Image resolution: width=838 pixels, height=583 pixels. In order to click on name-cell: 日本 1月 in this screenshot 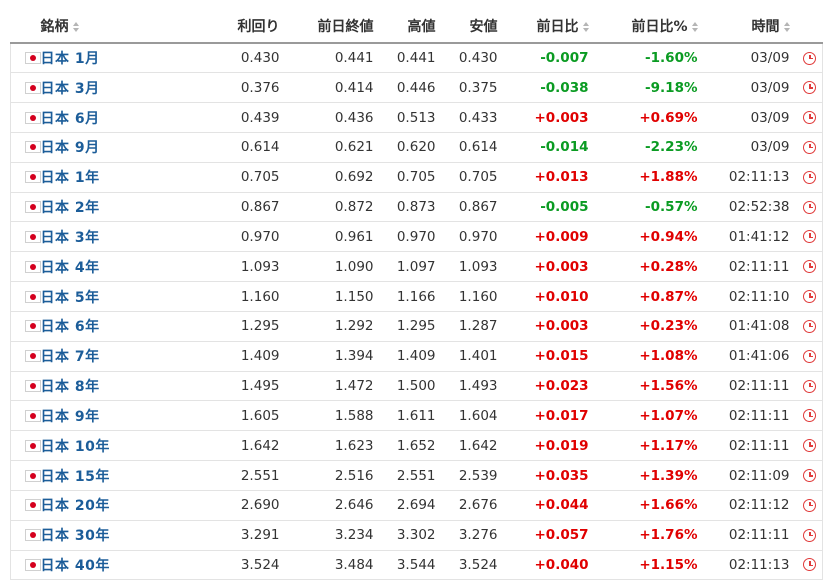, I will do `click(112, 58)`.